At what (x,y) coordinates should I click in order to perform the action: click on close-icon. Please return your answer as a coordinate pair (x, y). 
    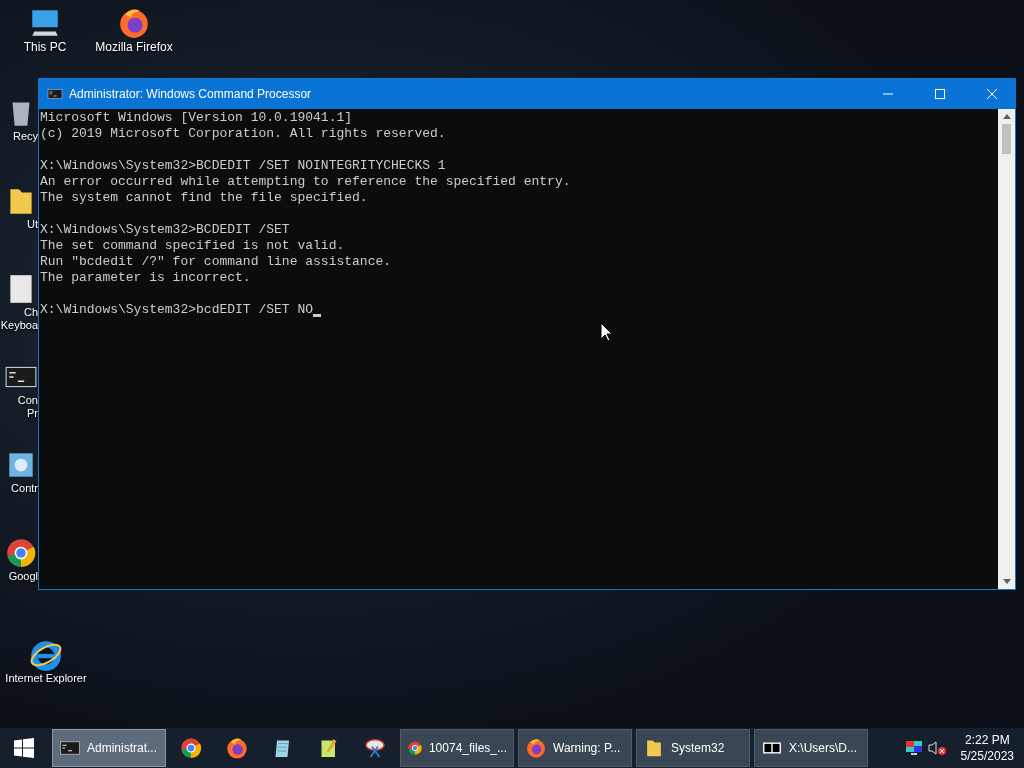
    Looking at the image, I should click on (992, 94).